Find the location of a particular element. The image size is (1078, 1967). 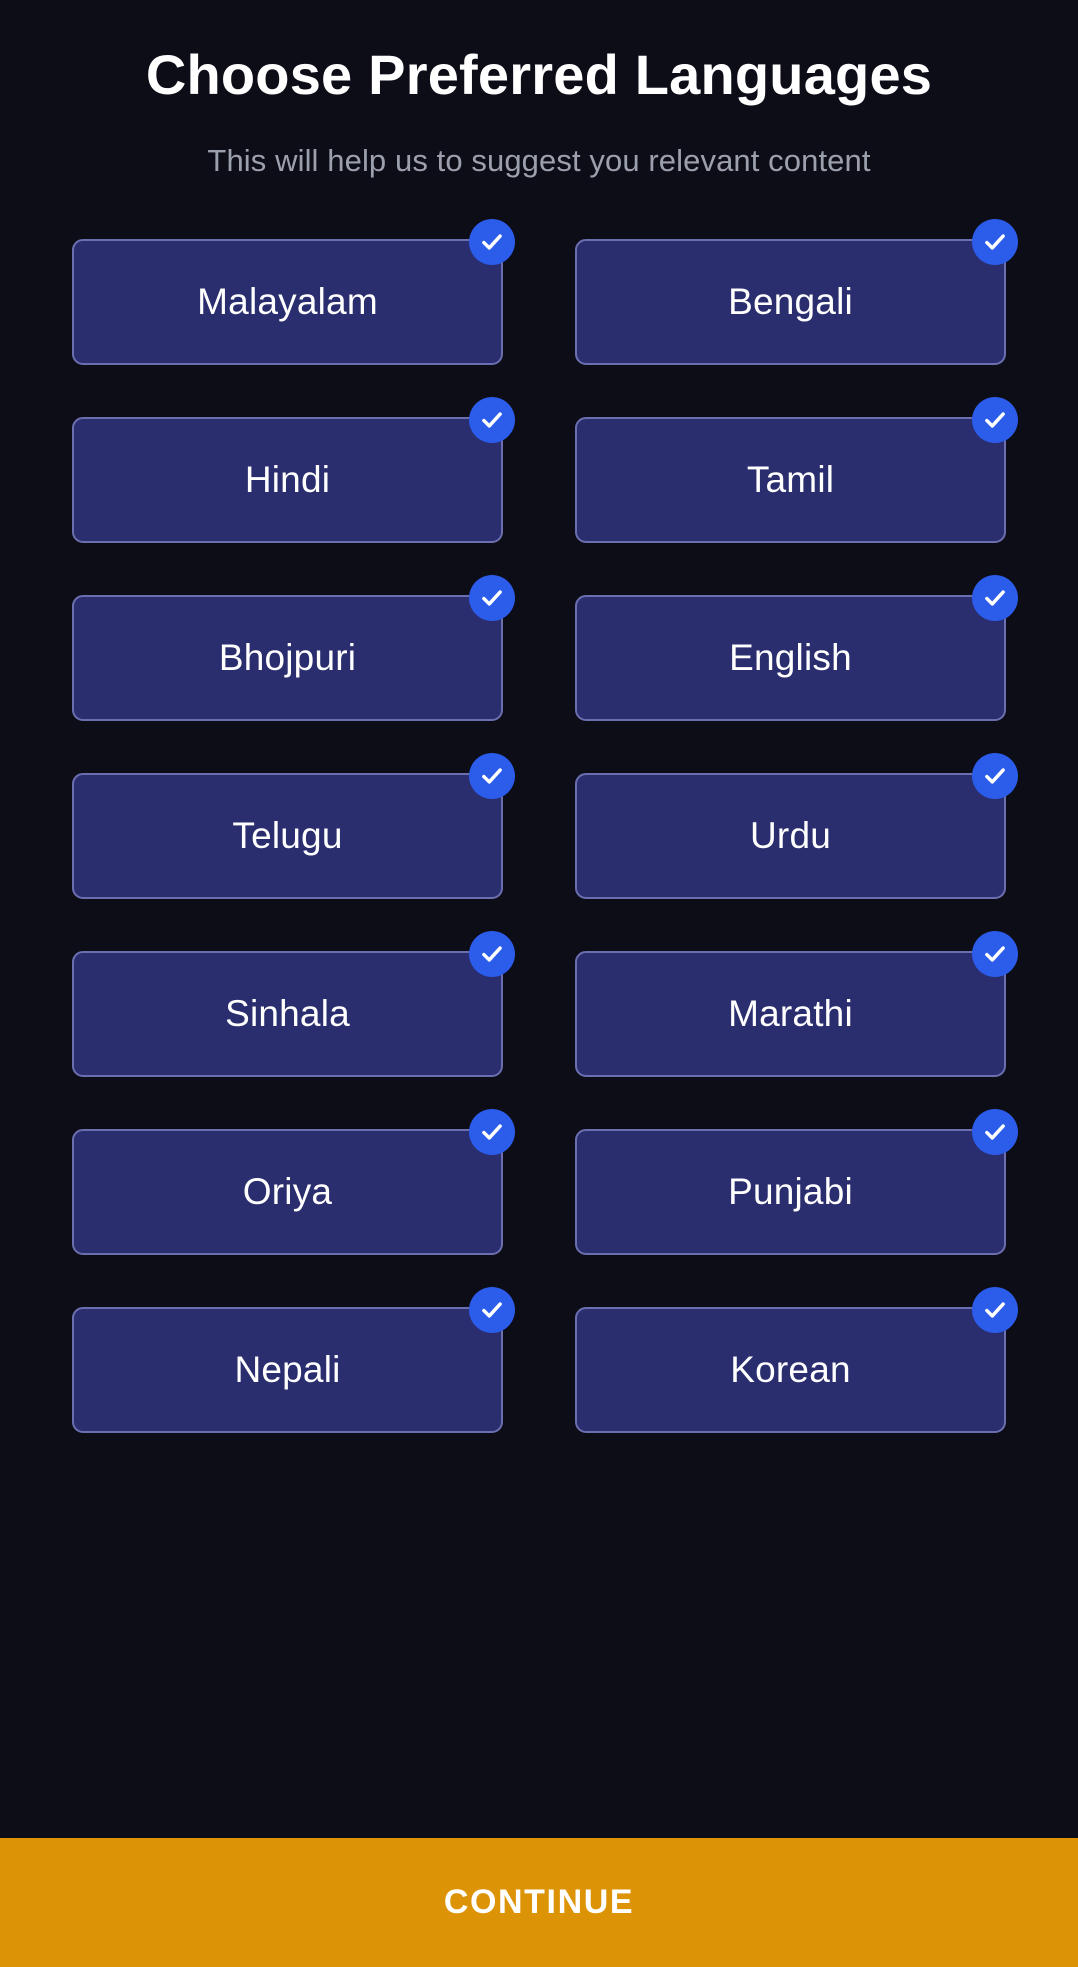

language-card-label: Oriya is located at coordinates (287, 1191).